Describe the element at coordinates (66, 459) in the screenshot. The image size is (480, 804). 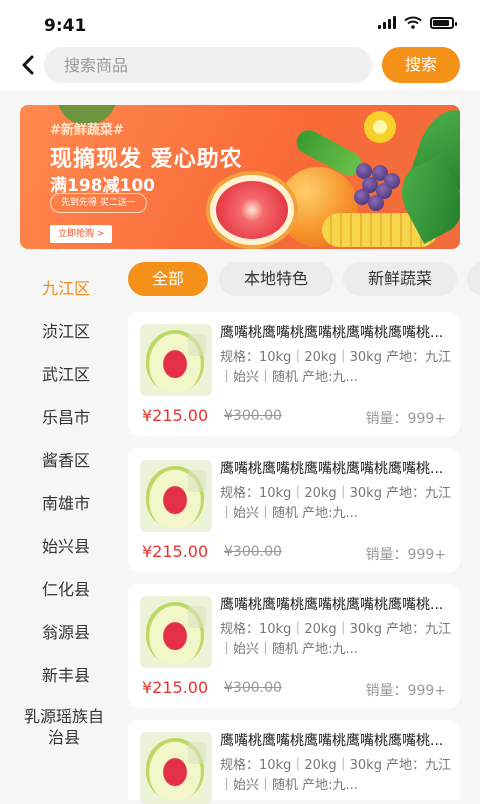
I see `sidebar-item-district: 酱香区` at that location.